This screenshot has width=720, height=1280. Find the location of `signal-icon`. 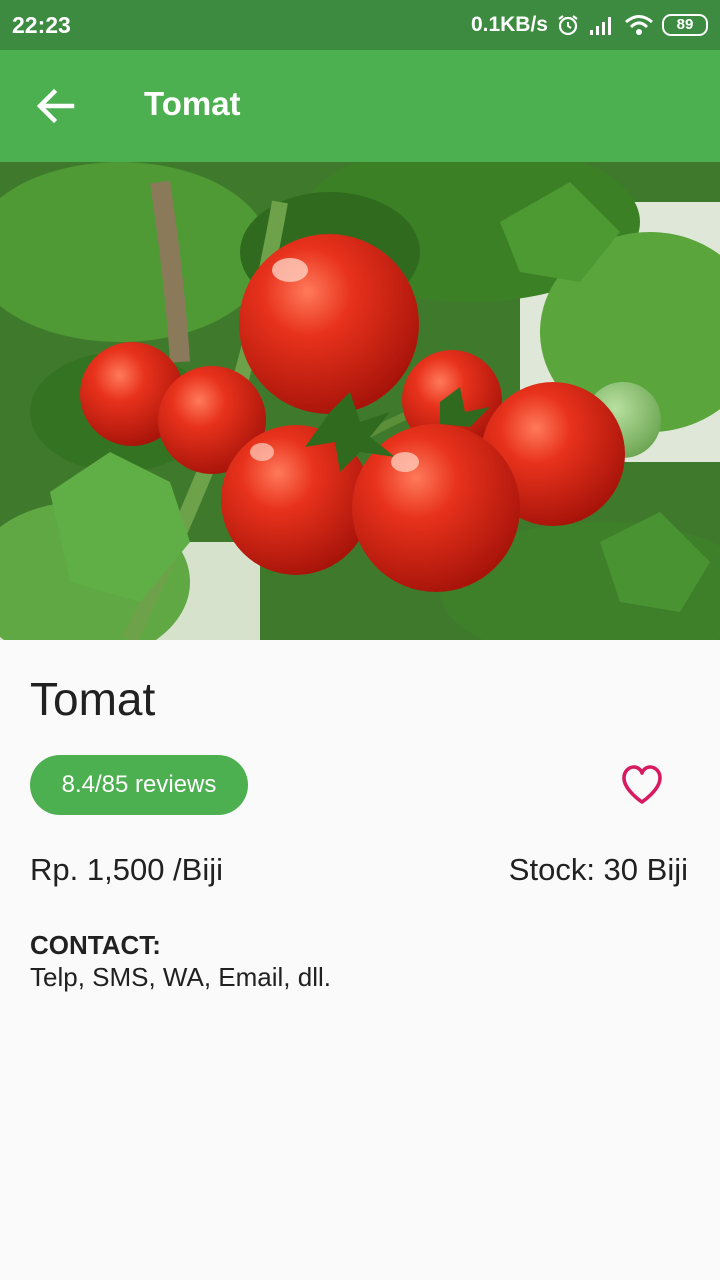

signal-icon is located at coordinates (600, 26).